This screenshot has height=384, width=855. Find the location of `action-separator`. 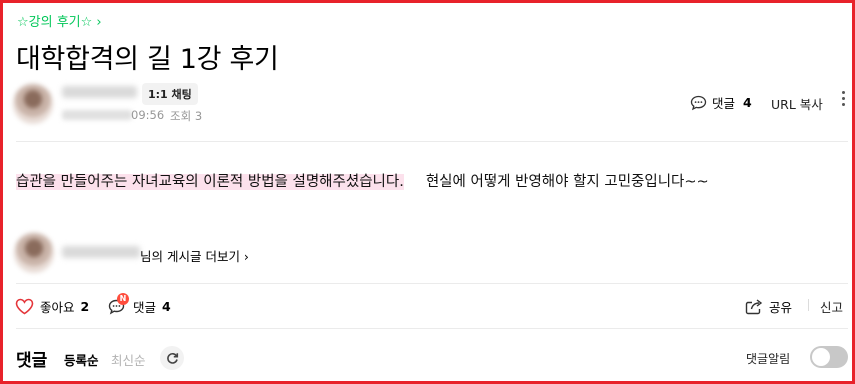

action-separator is located at coordinates (808, 305).